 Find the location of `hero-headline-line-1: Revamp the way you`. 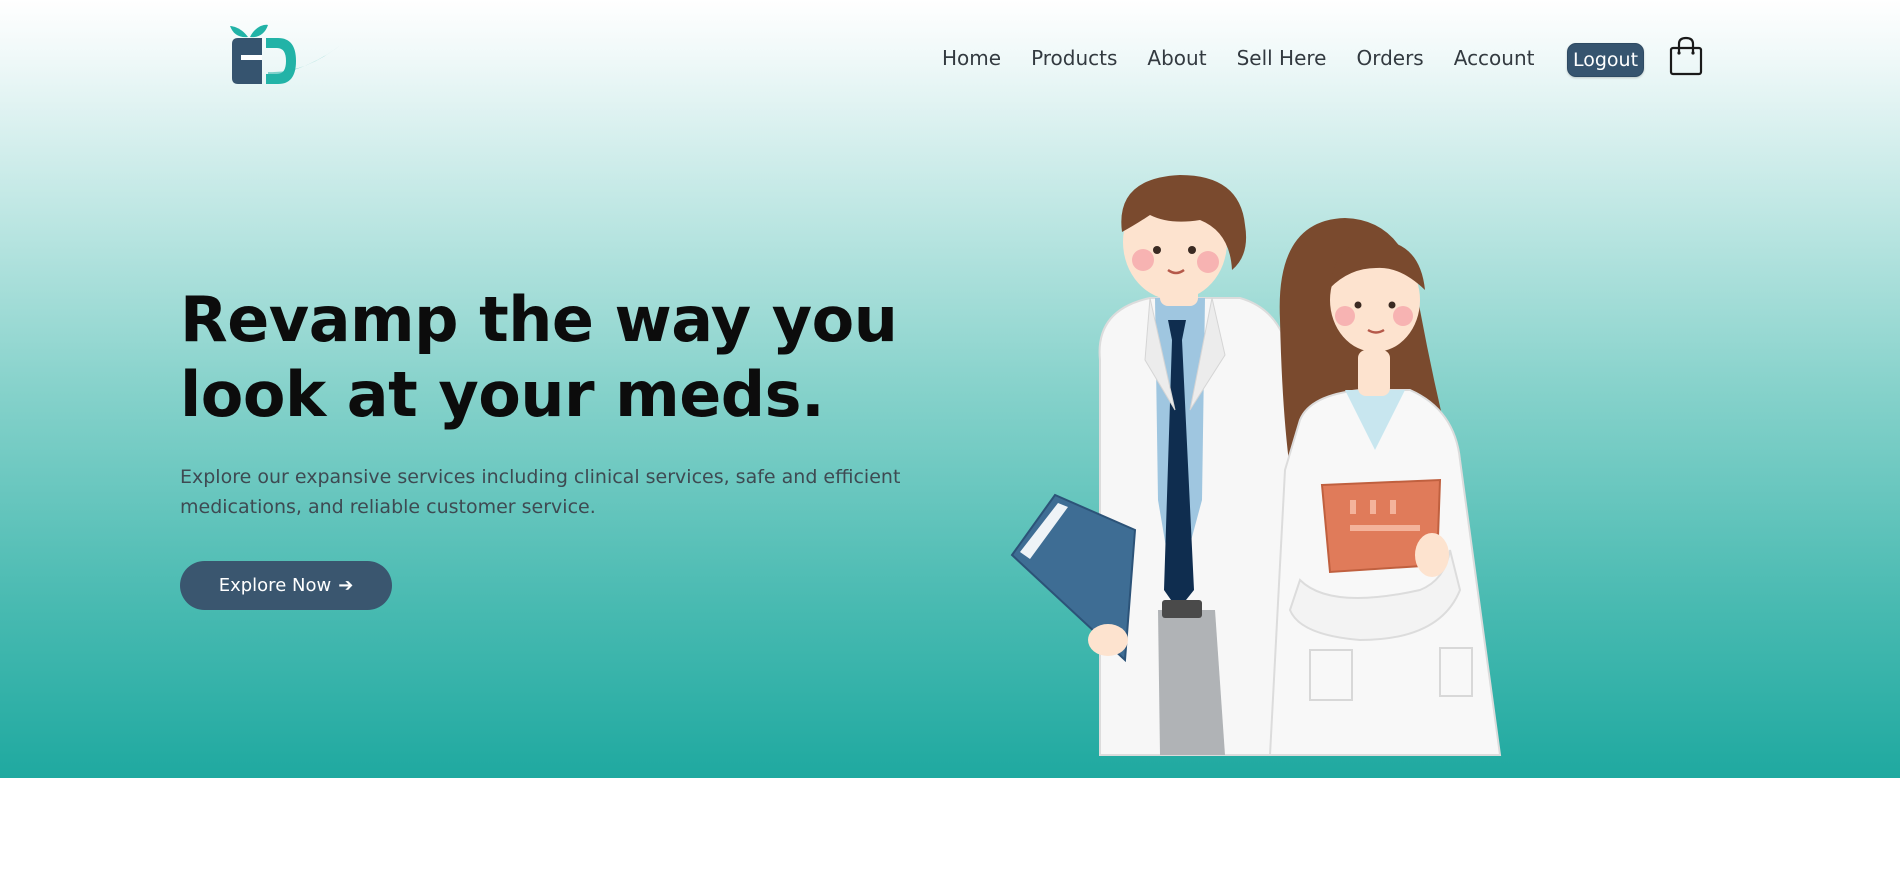

hero-headline-line-1: Revamp the way you is located at coordinates (539, 319).